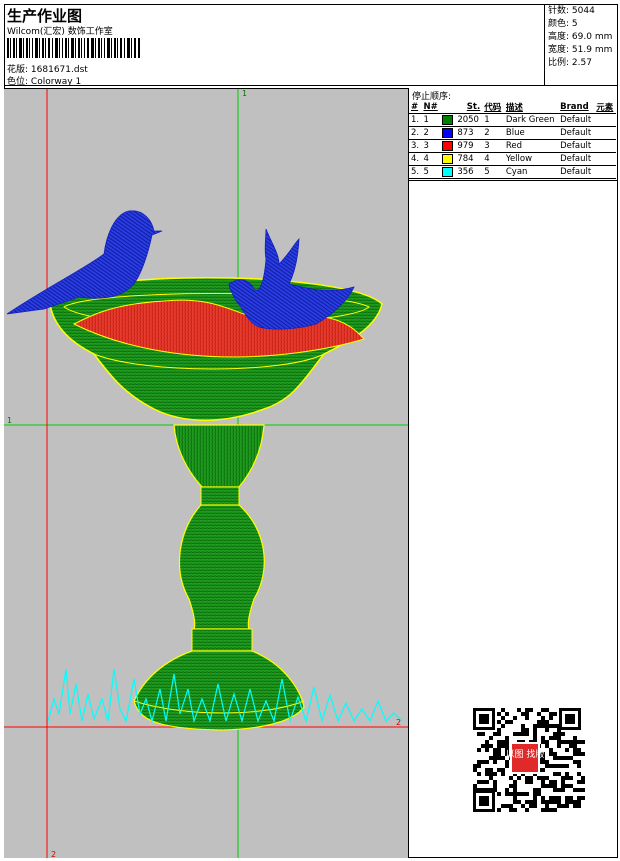 The height and width of the screenshot is (861, 620). What do you see at coordinates (461, 146) in the screenshot?
I see `row-swatch: 979` at bounding box center [461, 146].